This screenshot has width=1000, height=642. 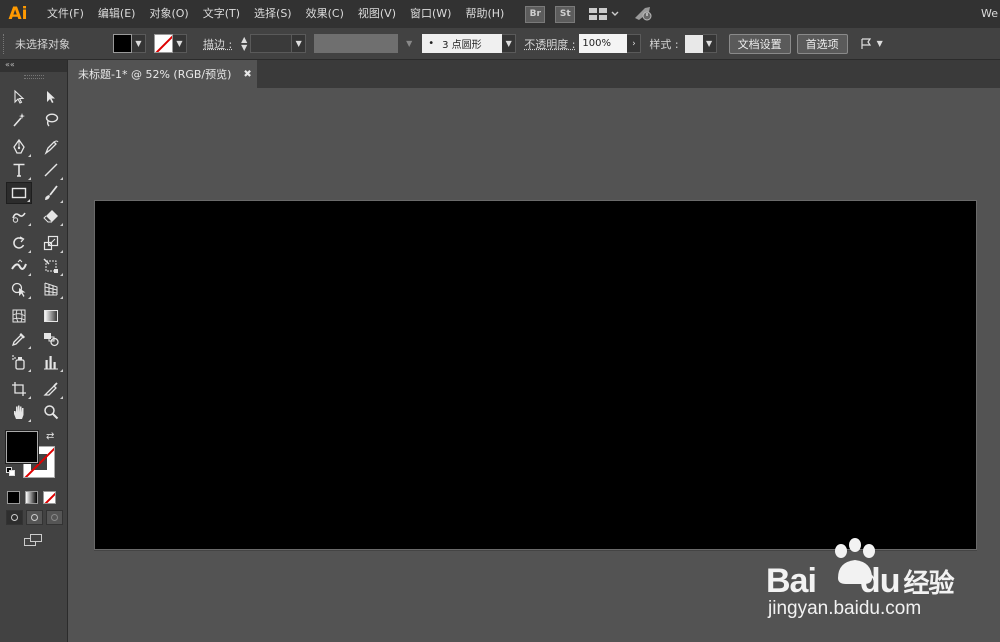 I want to click on column-graph-tool, so click(x=51, y=362).